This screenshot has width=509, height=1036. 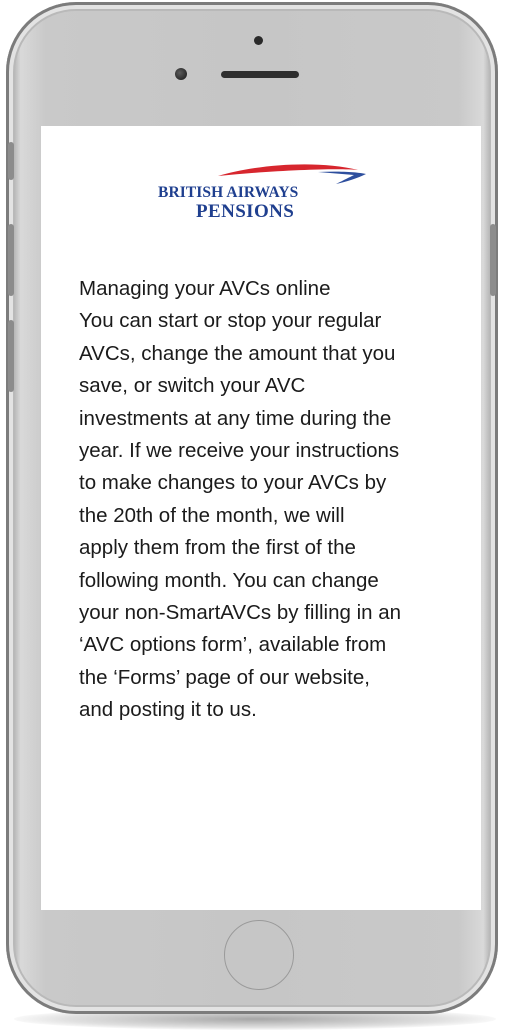 I want to click on proximity-sensor, so click(x=258, y=40).